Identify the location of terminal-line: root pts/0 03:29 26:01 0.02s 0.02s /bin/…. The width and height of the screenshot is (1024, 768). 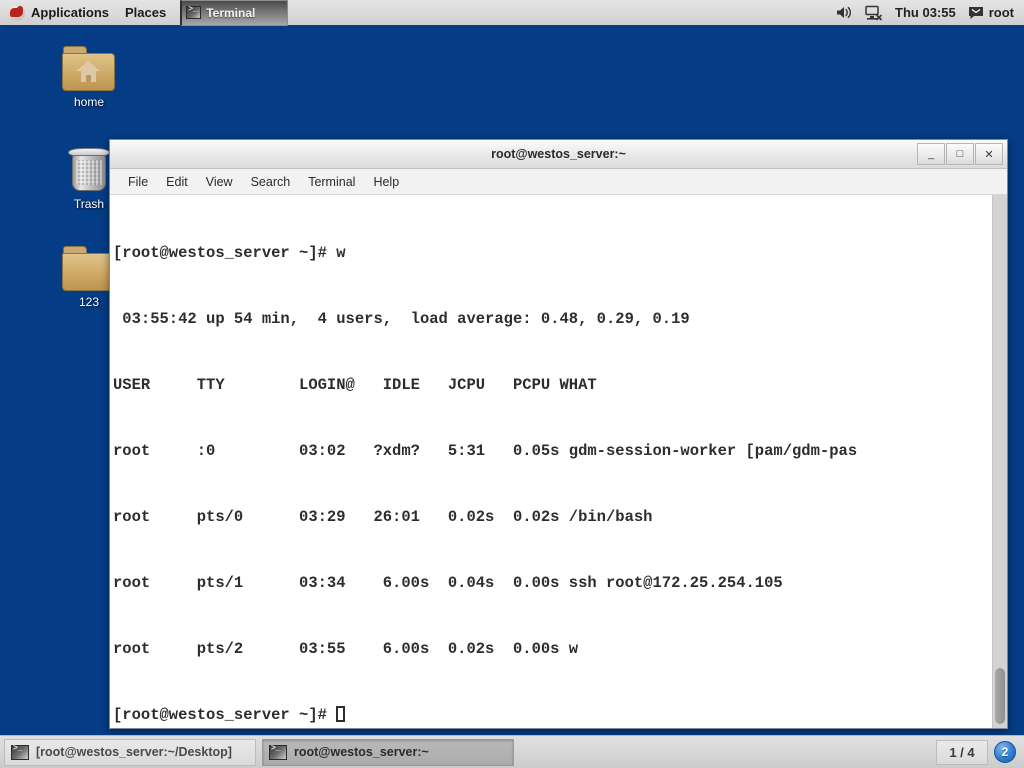
(383, 517).